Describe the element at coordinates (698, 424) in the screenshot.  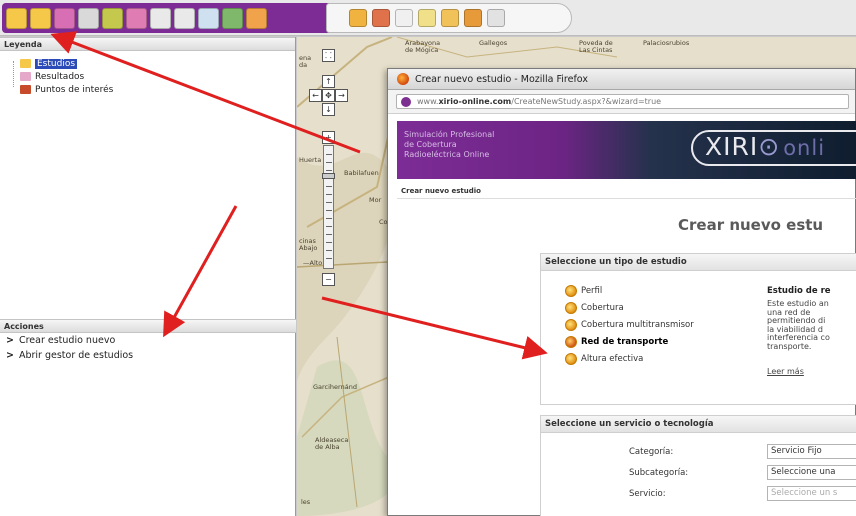
I see `section-header: Seleccione un servicio o tecnología` at that location.